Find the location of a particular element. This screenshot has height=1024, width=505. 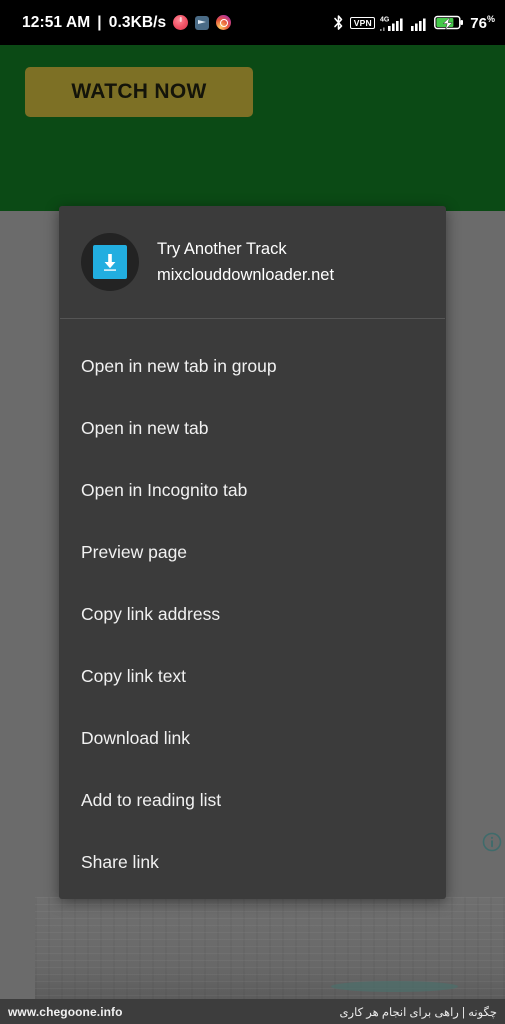

menu-item-open-in-new-tab-in-group: Open in new tab in group is located at coordinates (252, 366).